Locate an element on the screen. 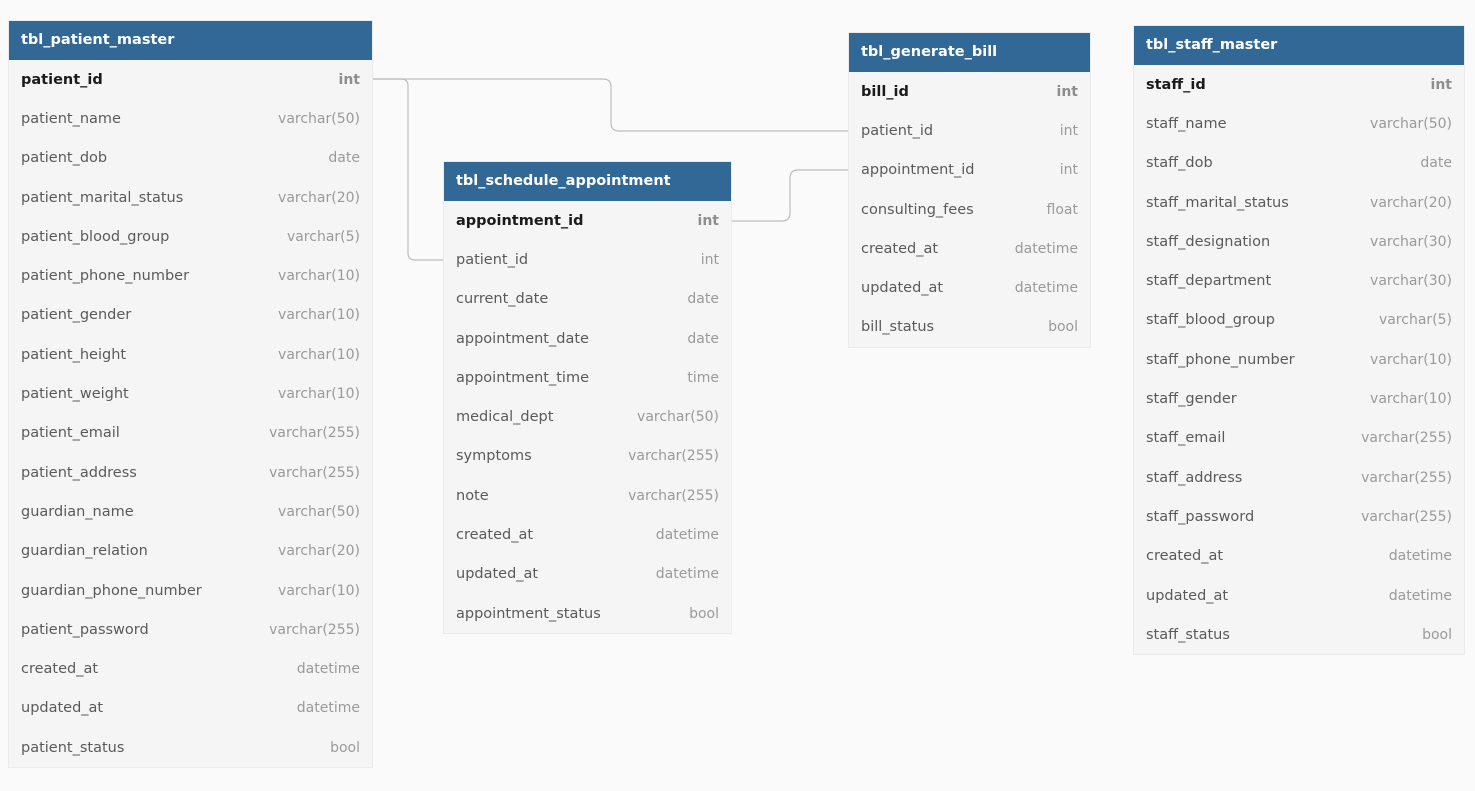 Image resolution: width=1475 pixels, height=791 pixels. table-header: tbl_schedule_appointment is located at coordinates (587, 181).